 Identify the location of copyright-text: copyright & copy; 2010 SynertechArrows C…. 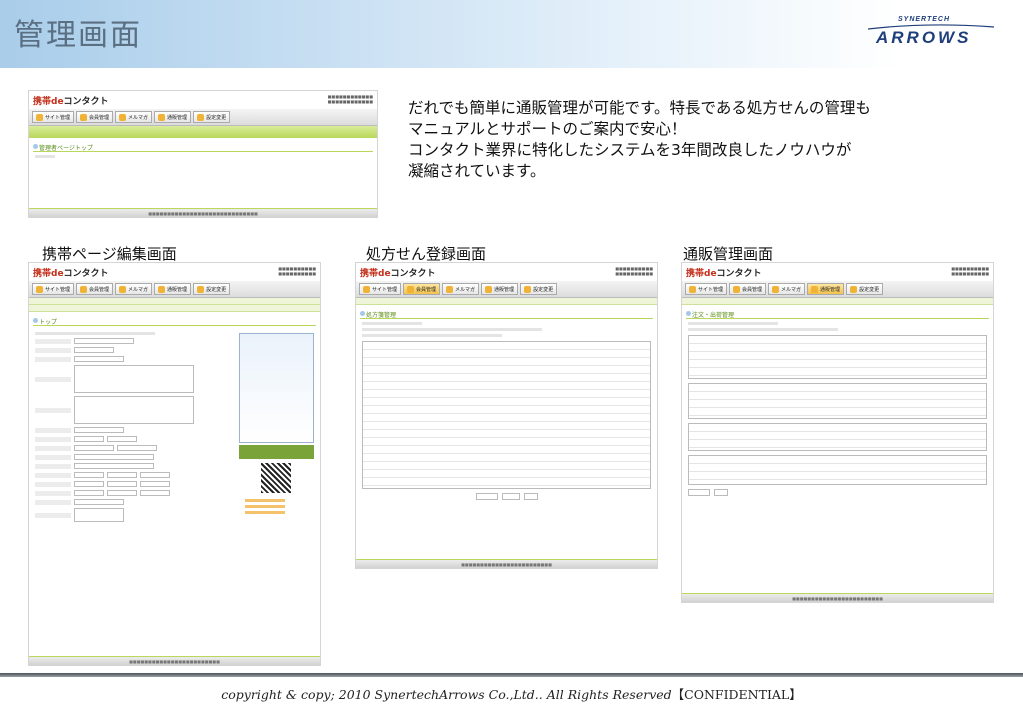
(446, 694).